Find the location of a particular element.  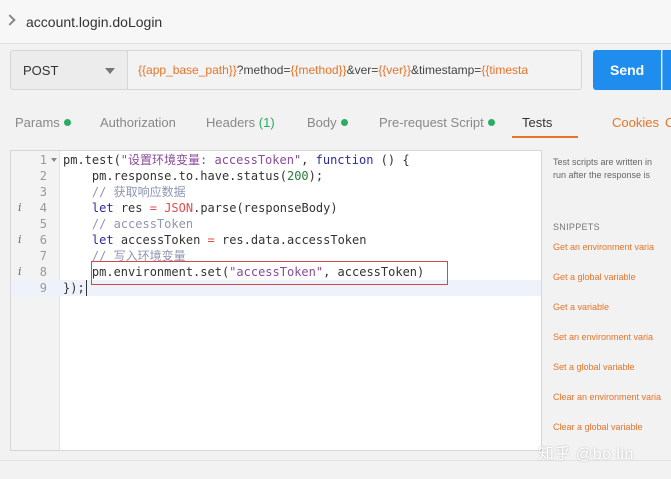

snippet-link: Get a variable is located at coordinates (581, 307).